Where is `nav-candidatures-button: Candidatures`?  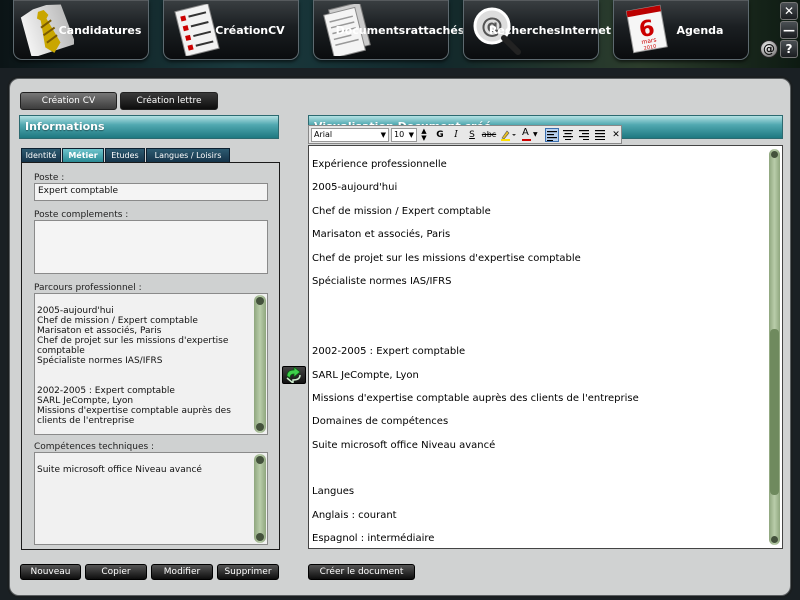
nav-candidatures-button: Candidatures is located at coordinates (81, 30).